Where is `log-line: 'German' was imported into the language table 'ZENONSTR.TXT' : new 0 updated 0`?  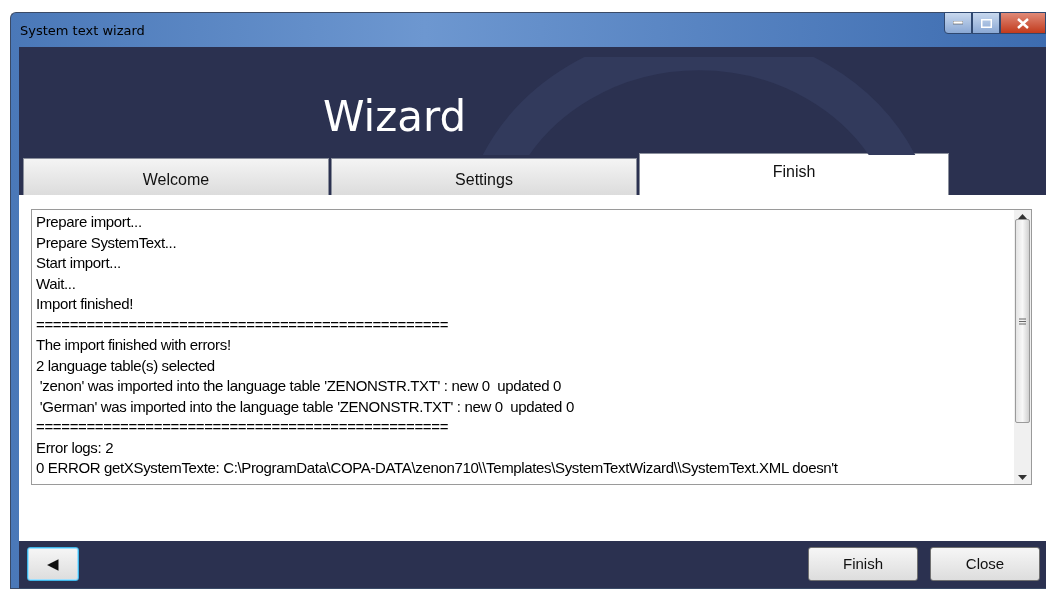 log-line: 'German' was imported into the language table 'ZENONSTR.TXT' : new 0 updated 0 is located at coordinates (306, 406).